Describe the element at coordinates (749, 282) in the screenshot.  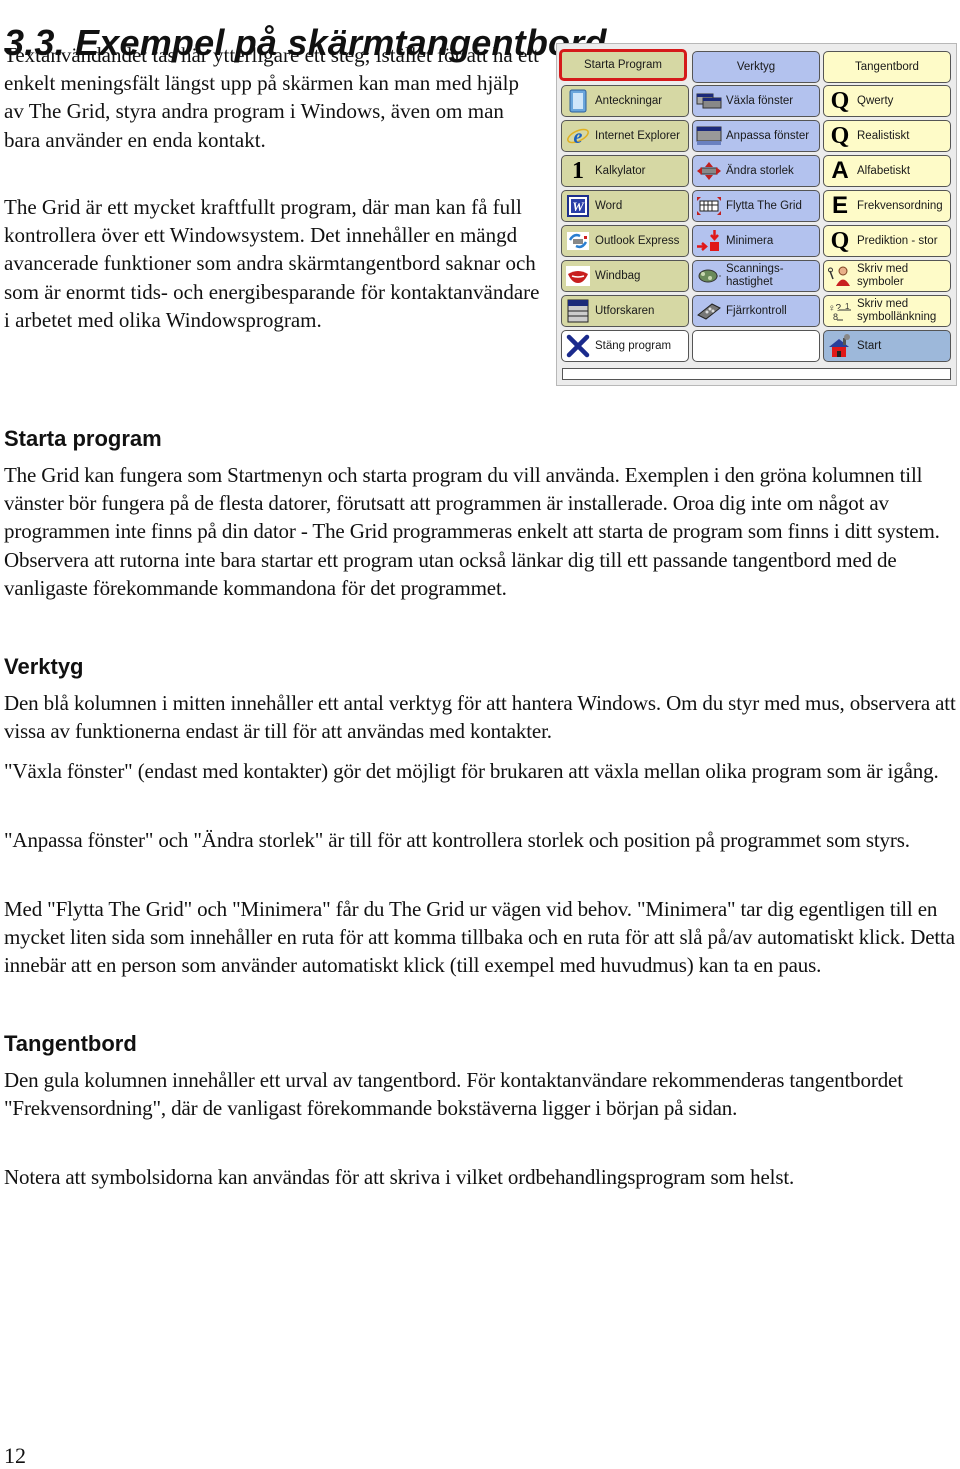
I see `cell-label-line-2: hastighet` at that location.